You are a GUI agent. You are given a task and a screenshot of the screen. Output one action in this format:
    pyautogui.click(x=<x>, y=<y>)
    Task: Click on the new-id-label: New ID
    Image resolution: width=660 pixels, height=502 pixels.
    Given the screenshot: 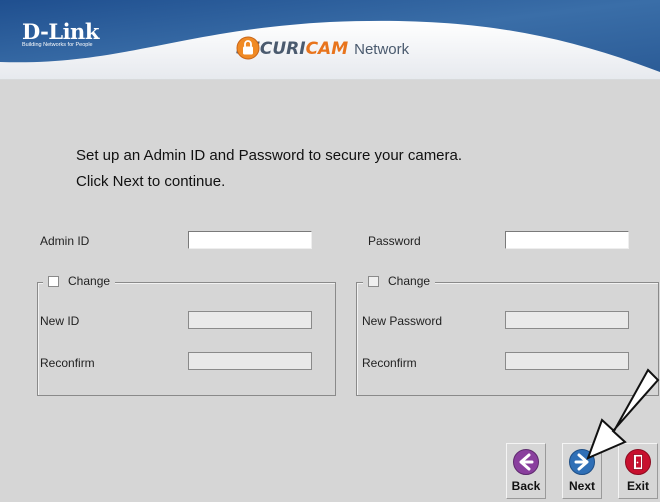 What is the action you would take?
    pyautogui.click(x=60, y=321)
    